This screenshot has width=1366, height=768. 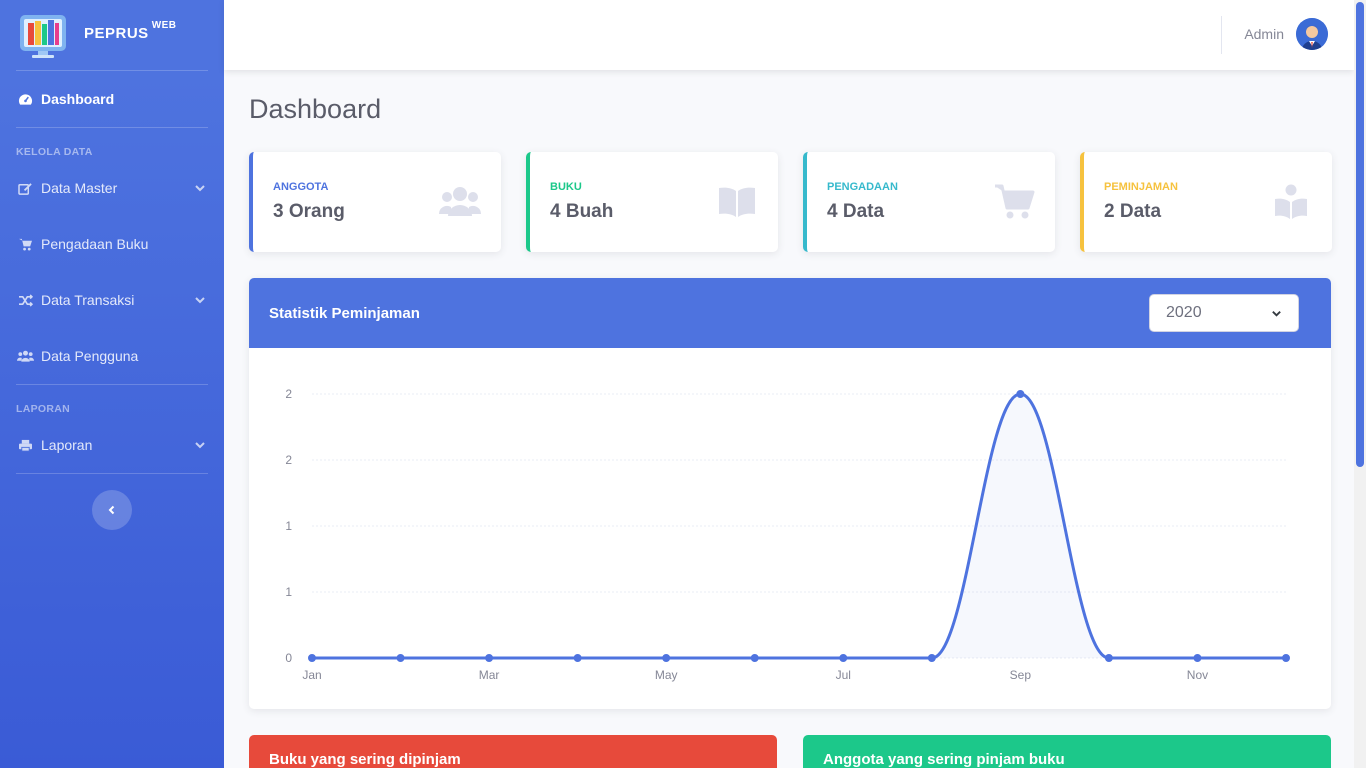 I want to click on brand-name: PEPRUS WEB, so click(x=130, y=31).